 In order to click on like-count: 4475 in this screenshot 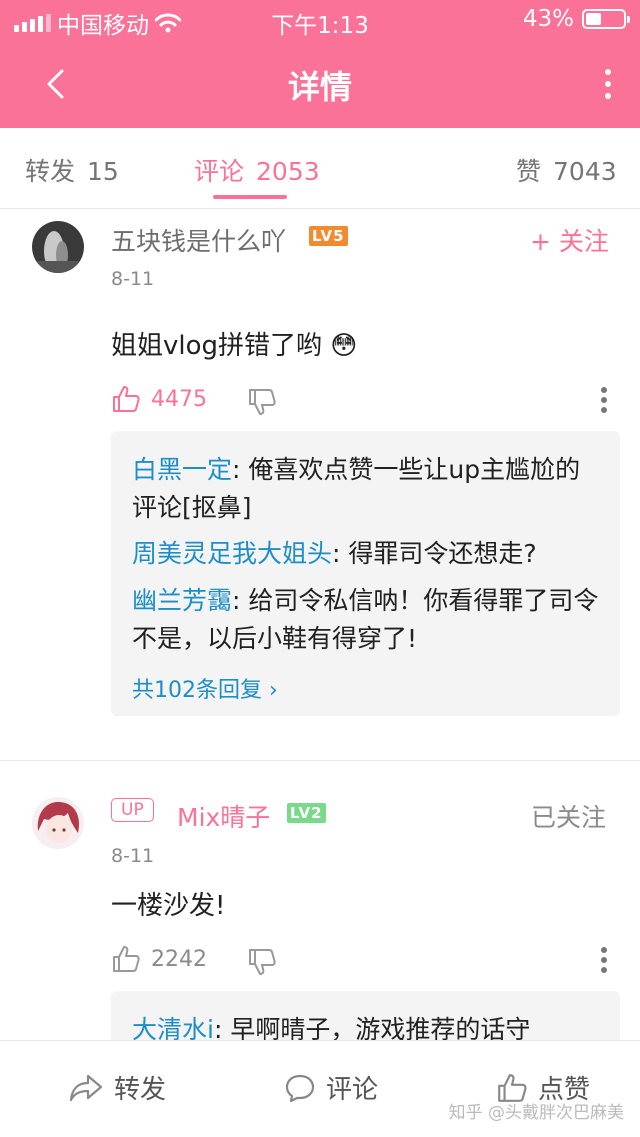, I will do `click(179, 399)`.